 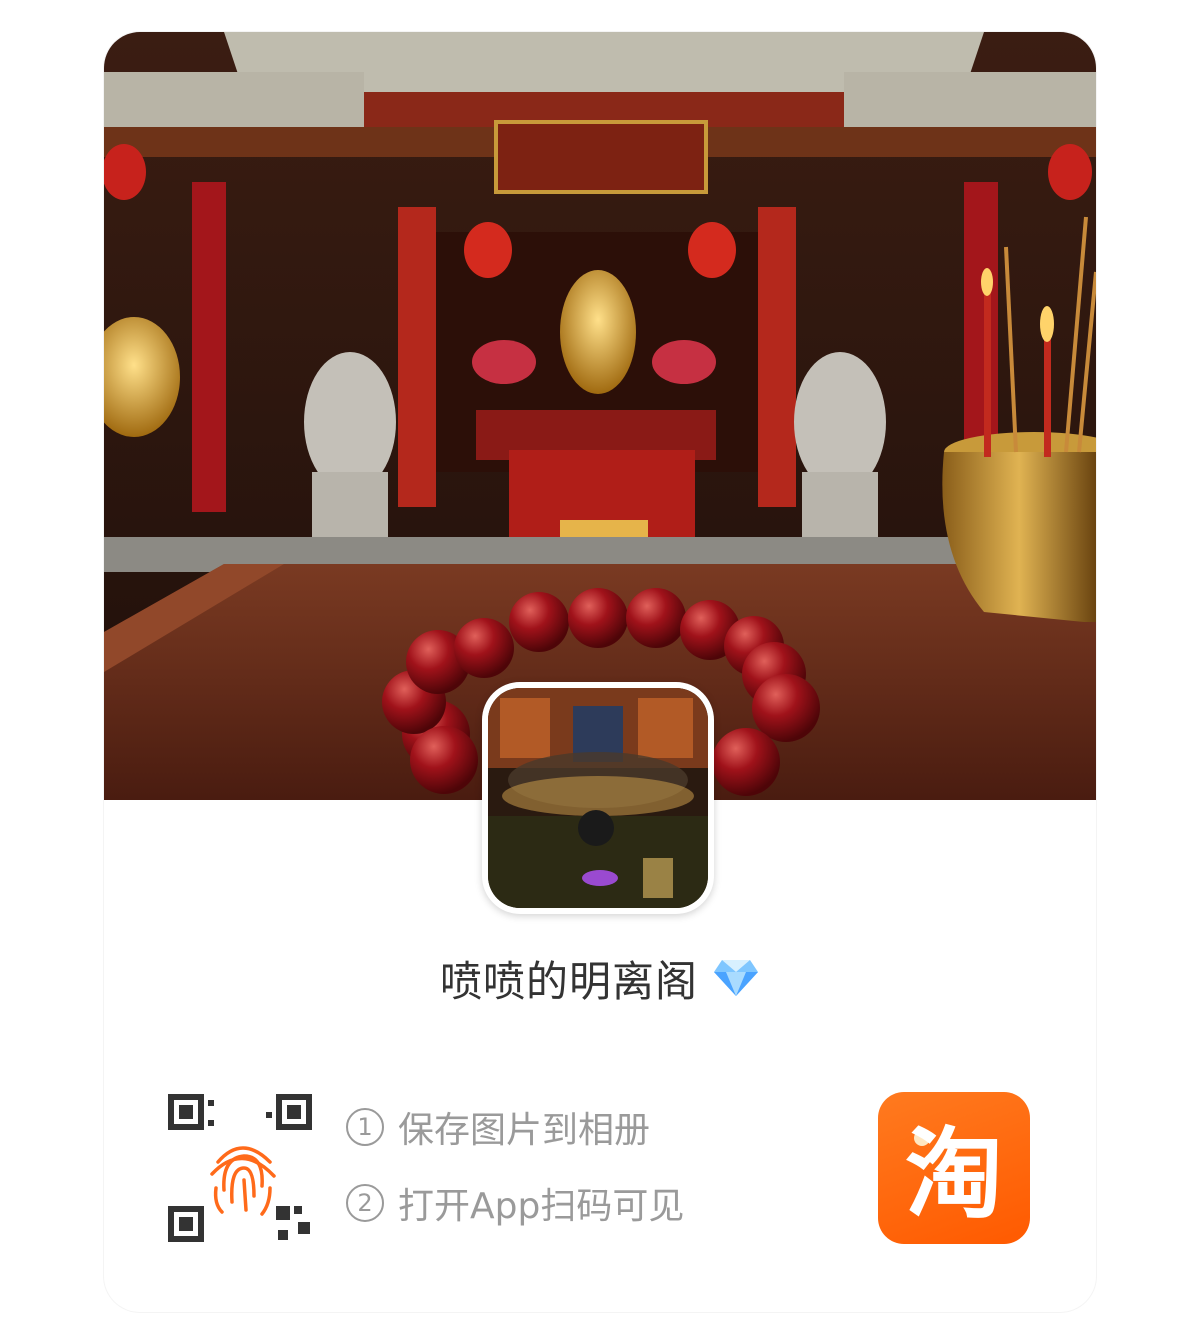 I want to click on shop-name: 喷喷的明离阁, so click(x=569, y=978).